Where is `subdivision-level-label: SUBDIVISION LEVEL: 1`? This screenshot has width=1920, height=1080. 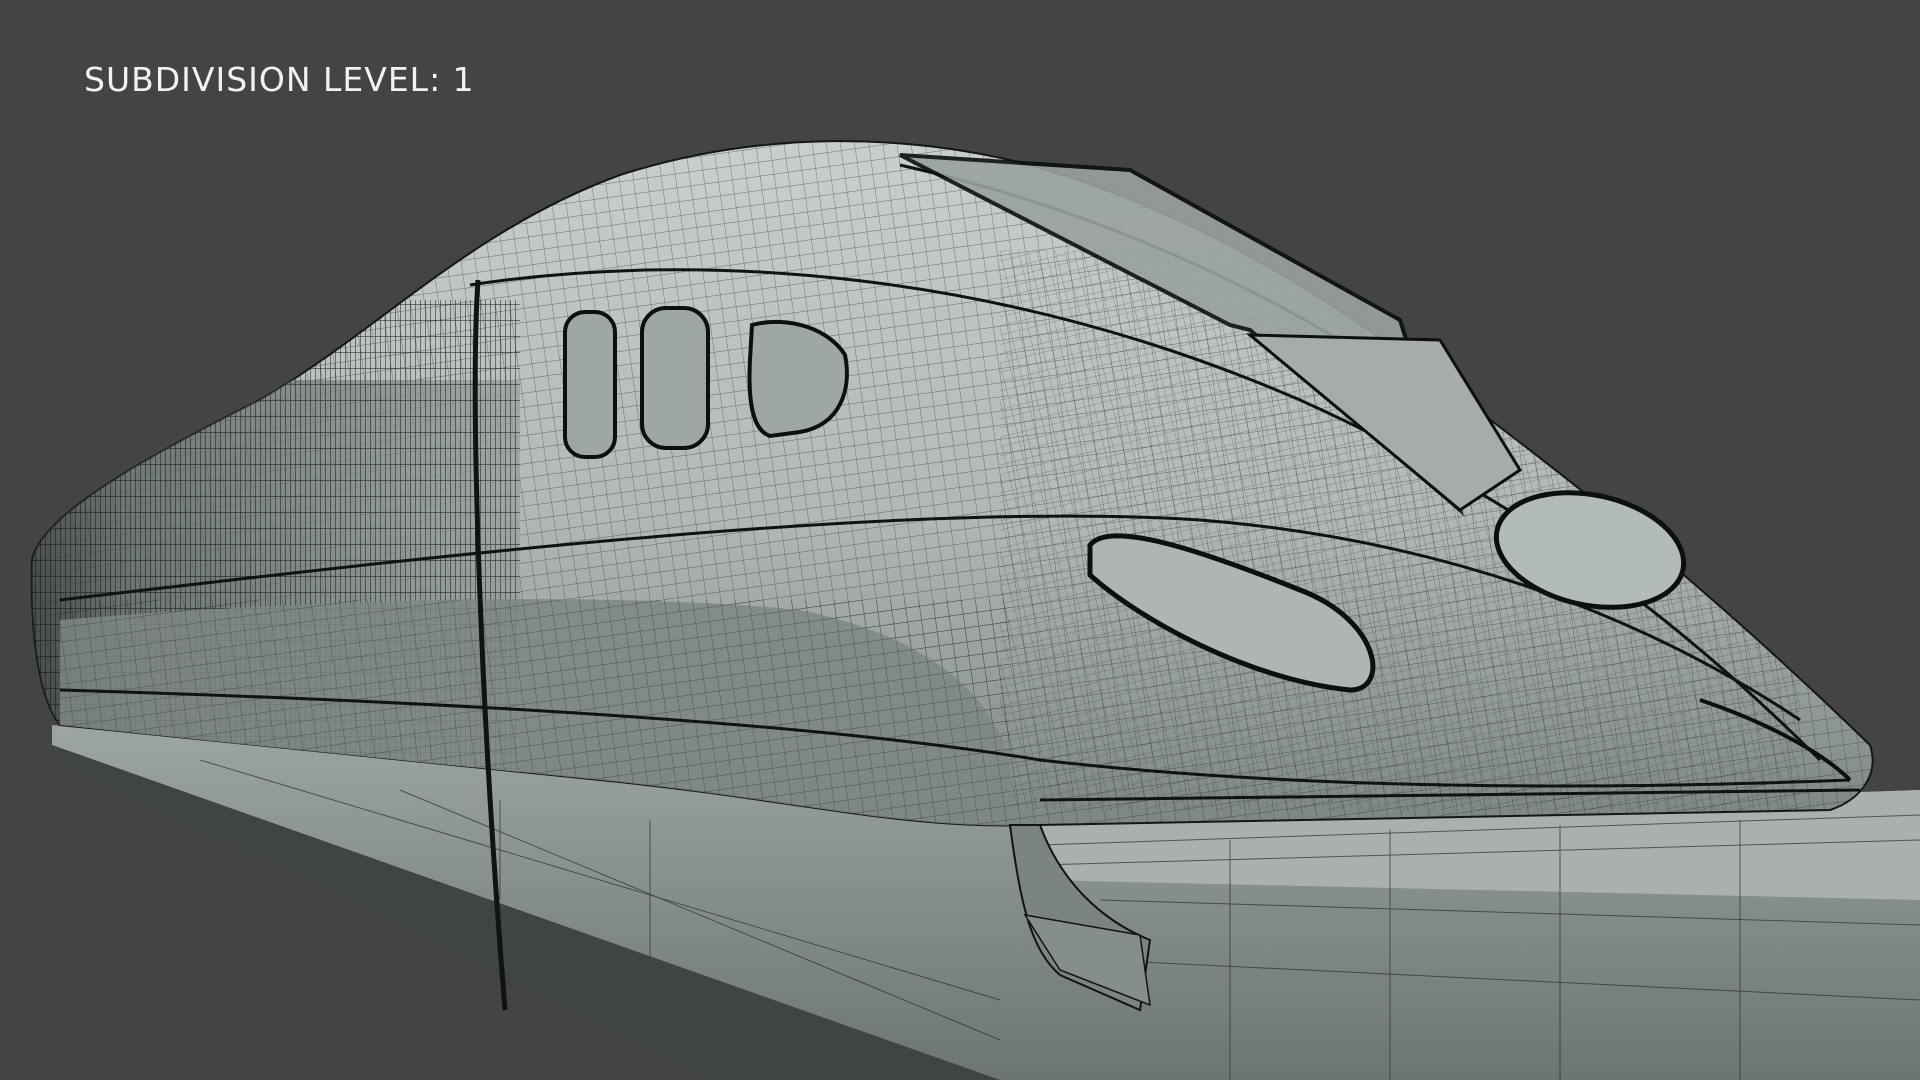 subdivision-level-label: SUBDIVISION LEVEL: 1 is located at coordinates (279, 79).